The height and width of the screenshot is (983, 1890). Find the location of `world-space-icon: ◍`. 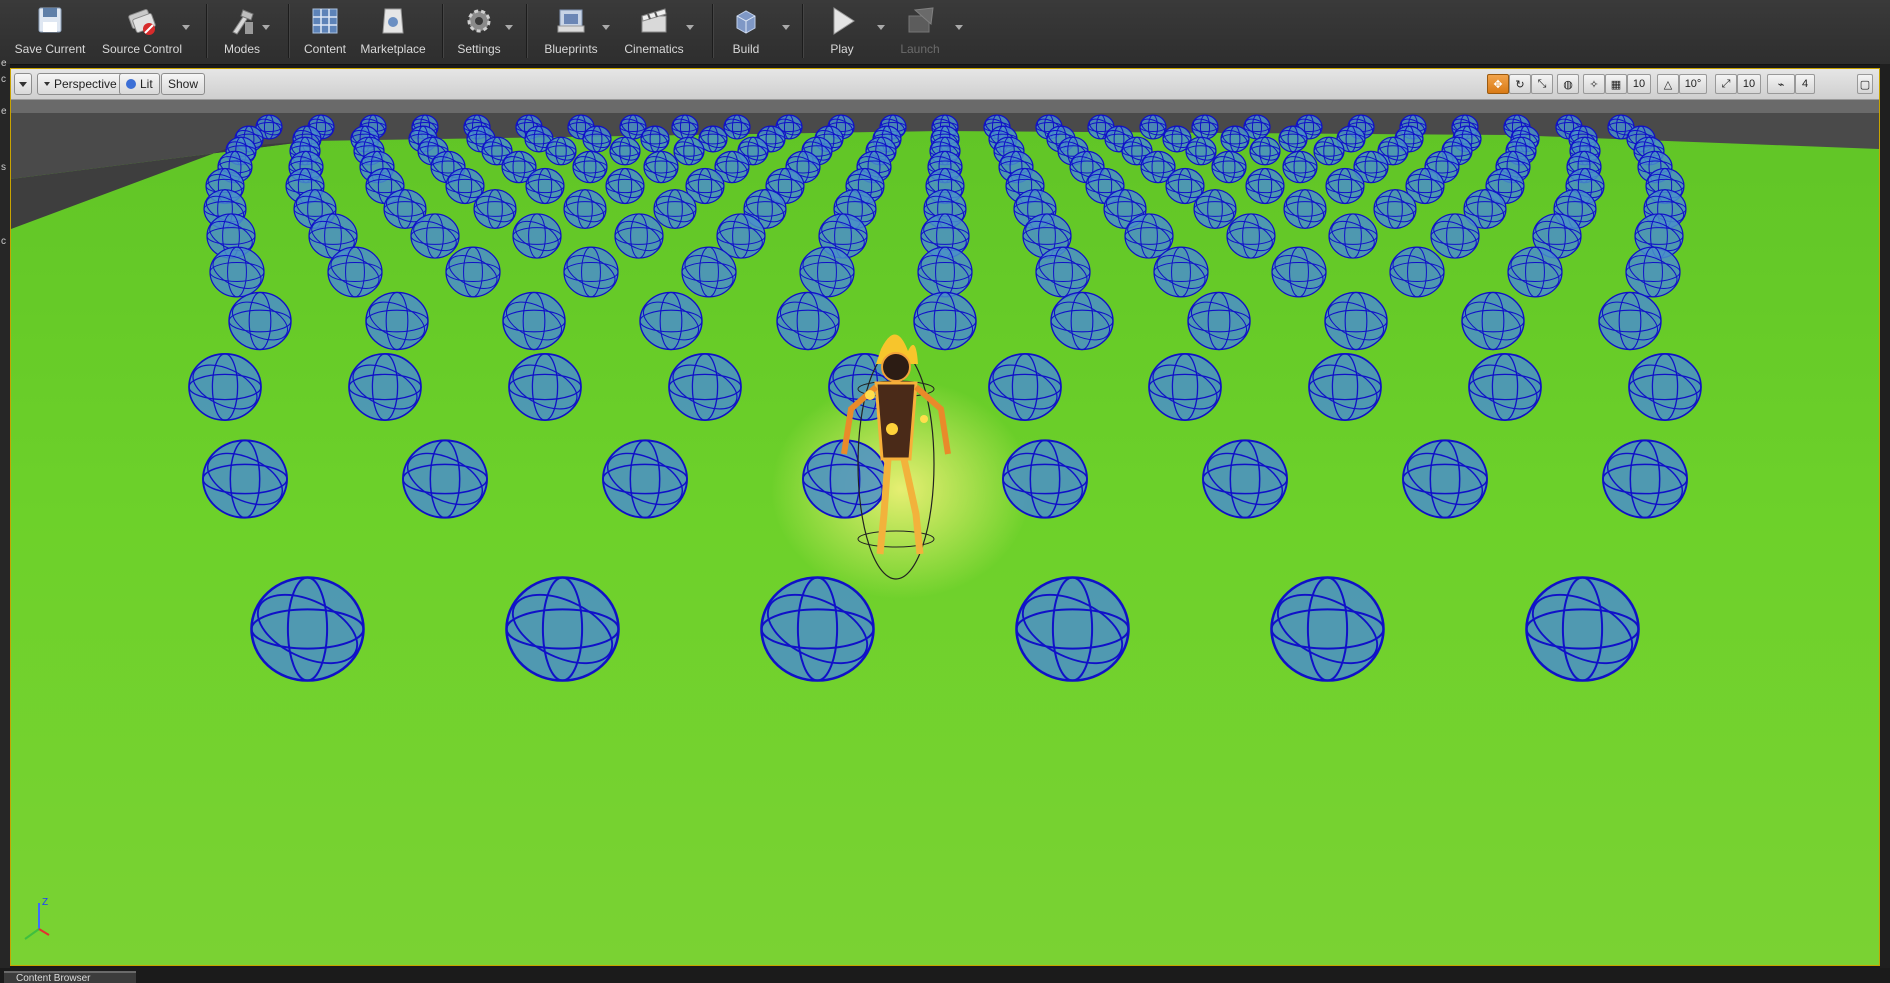

world-space-icon: ◍ is located at coordinates (1568, 84).